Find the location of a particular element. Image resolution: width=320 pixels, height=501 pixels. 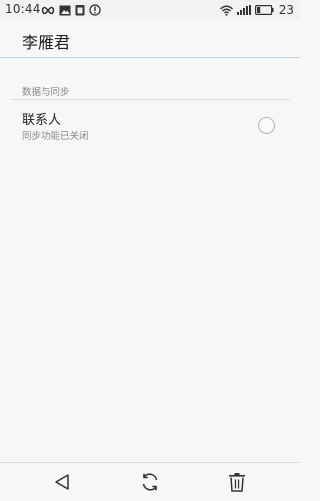

wifi-icon is located at coordinates (226, 10).